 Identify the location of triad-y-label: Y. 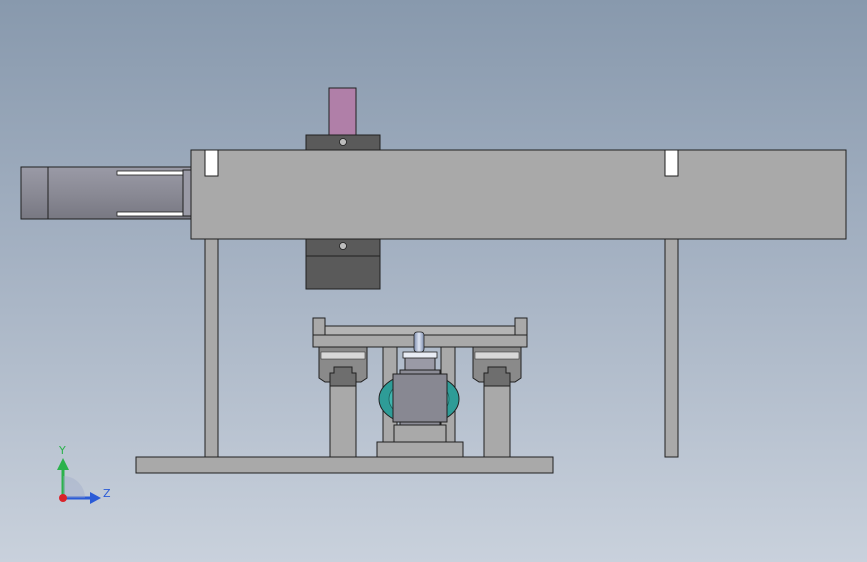
(62, 450).